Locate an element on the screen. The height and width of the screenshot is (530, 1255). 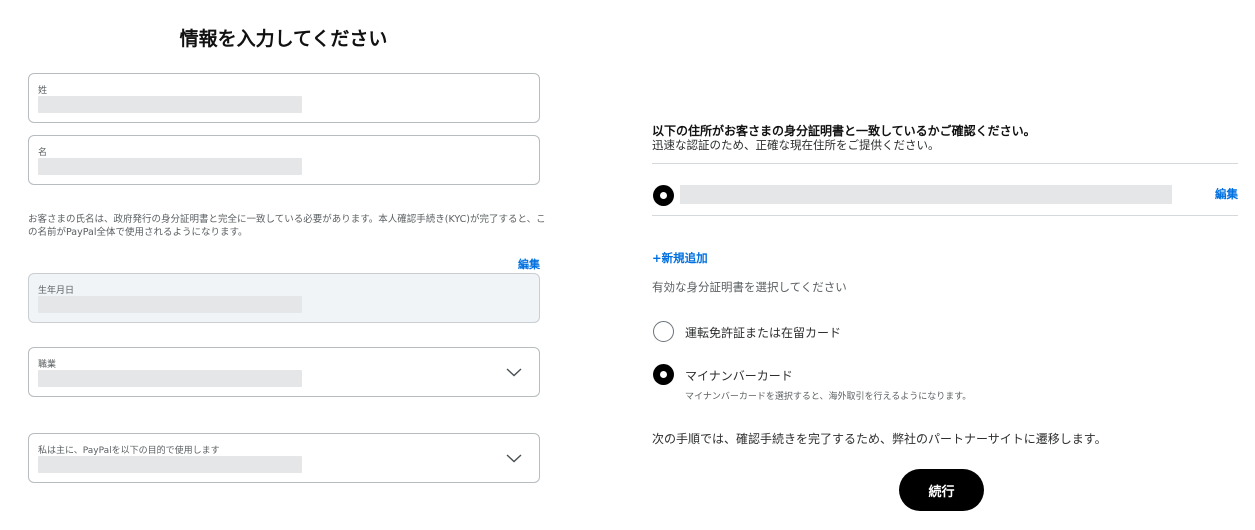
address-subheading: 迅速な認証のため、正確な現在住所をご提供ください。 is located at coordinates (796, 145).